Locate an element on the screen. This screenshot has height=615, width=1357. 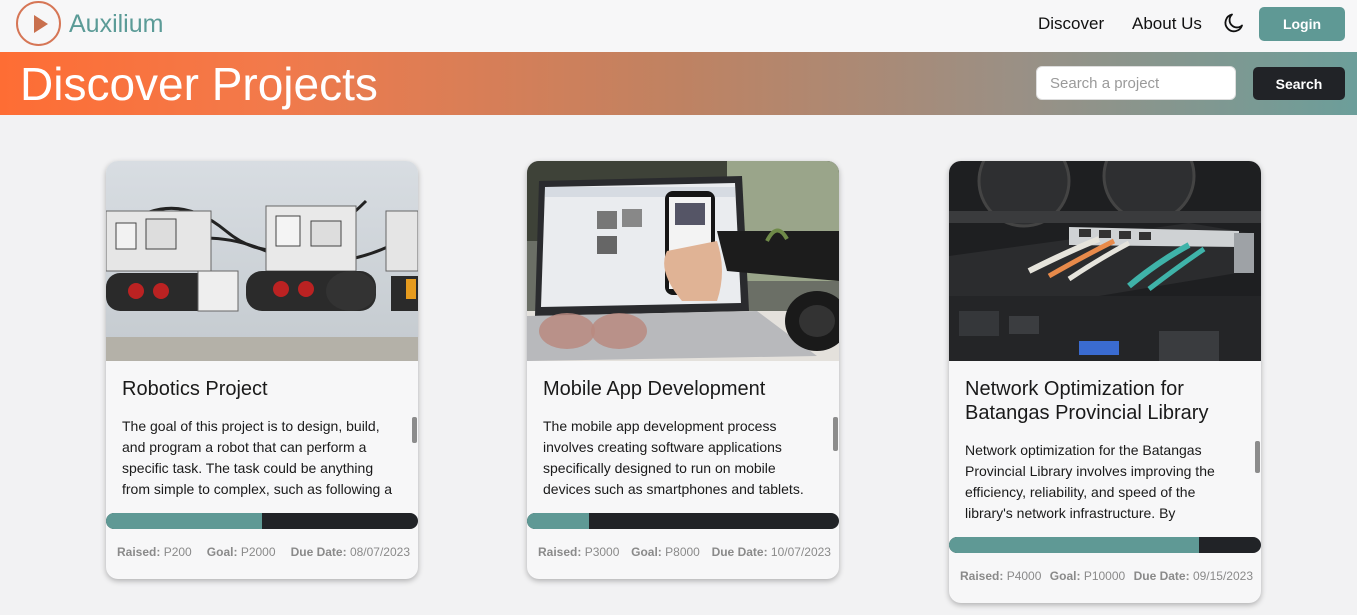
brand-name: Auxilium is located at coordinates (116, 24).